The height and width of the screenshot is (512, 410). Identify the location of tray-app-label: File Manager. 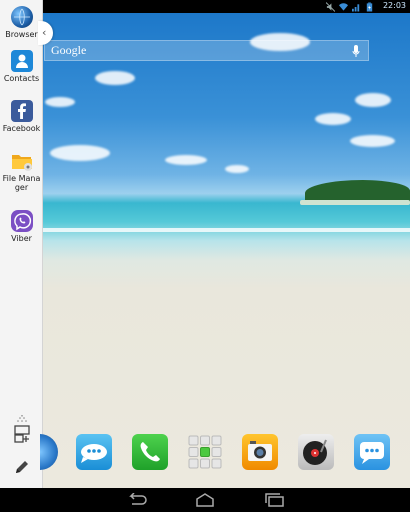
(21, 183).